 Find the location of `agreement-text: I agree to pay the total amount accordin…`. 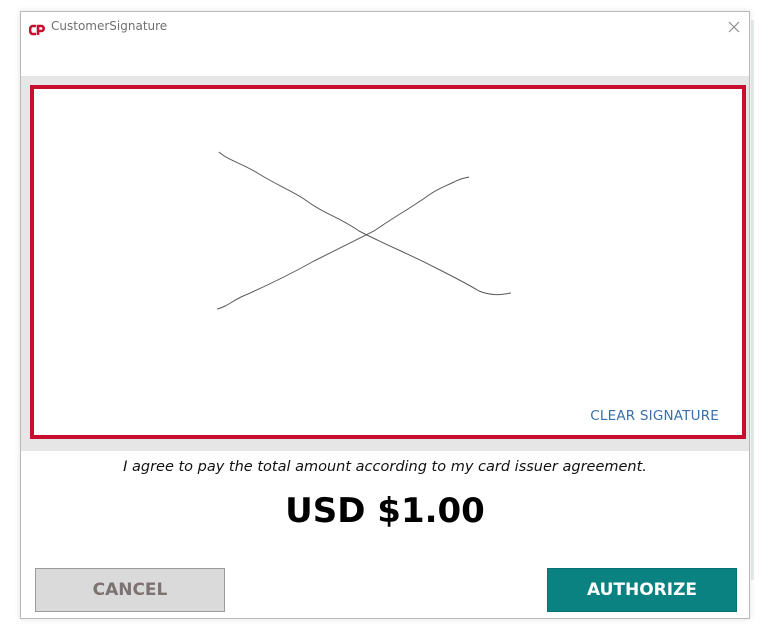

agreement-text: I agree to pay the total amount accordin… is located at coordinates (385, 467).